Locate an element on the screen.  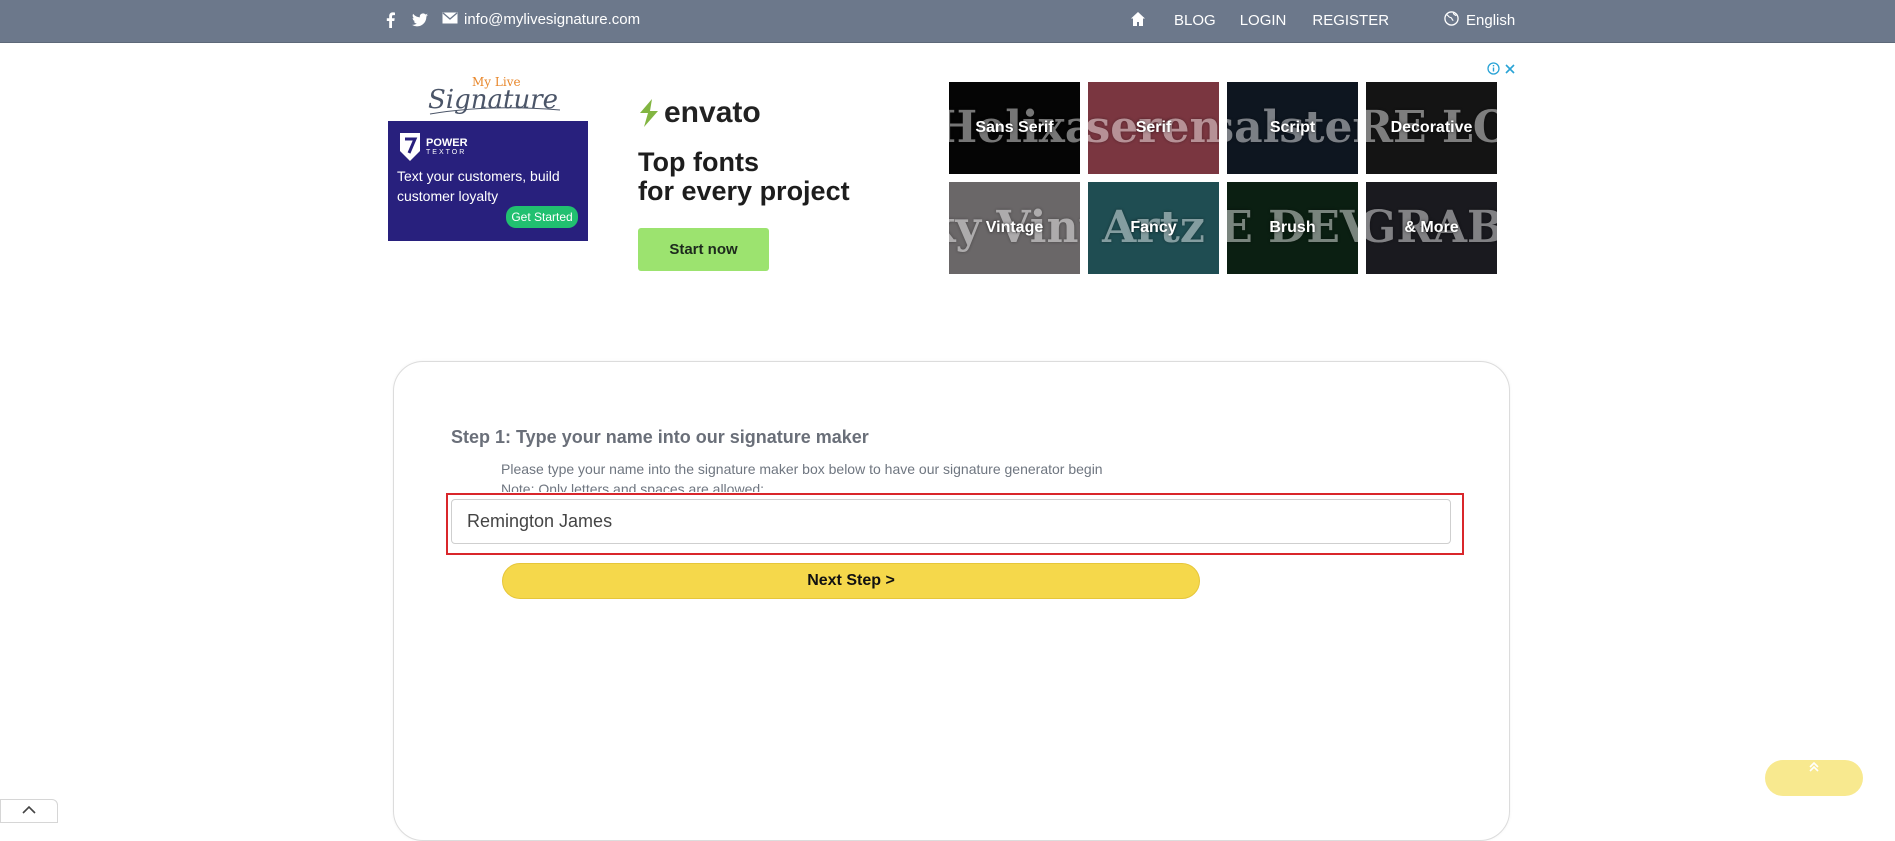
envato-headline-line1: Top fonts is located at coordinates (698, 162).